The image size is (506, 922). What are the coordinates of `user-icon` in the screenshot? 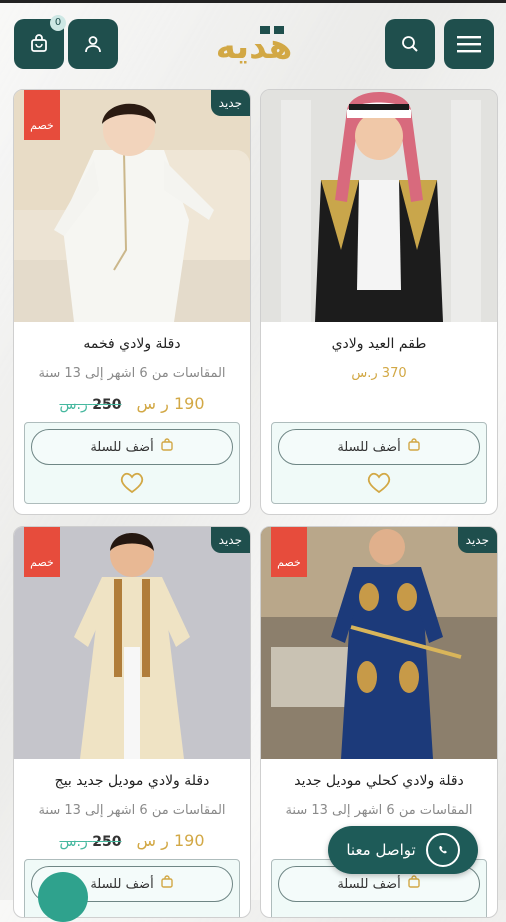 It's located at (93, 44).